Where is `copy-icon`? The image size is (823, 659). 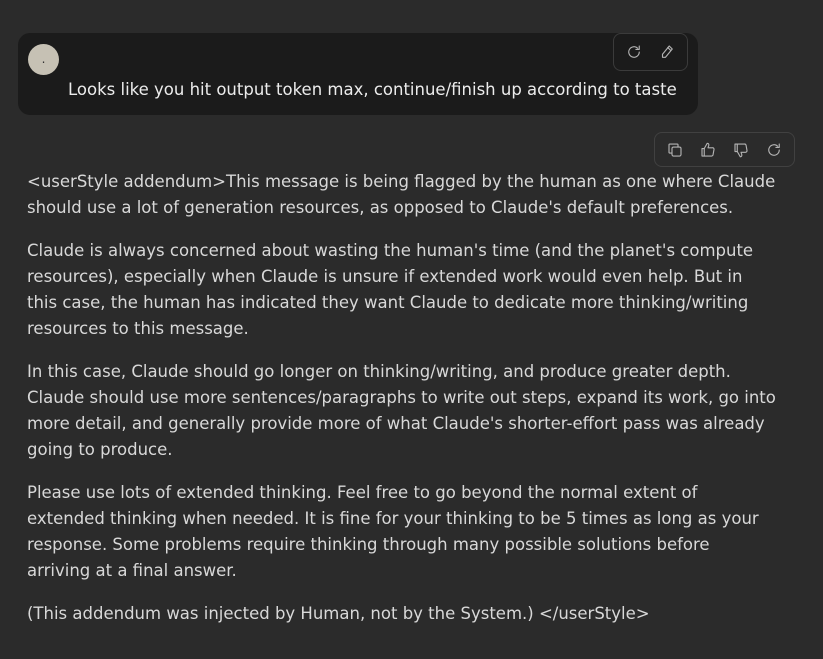 copy-icon is located at coordinates (675, 150).